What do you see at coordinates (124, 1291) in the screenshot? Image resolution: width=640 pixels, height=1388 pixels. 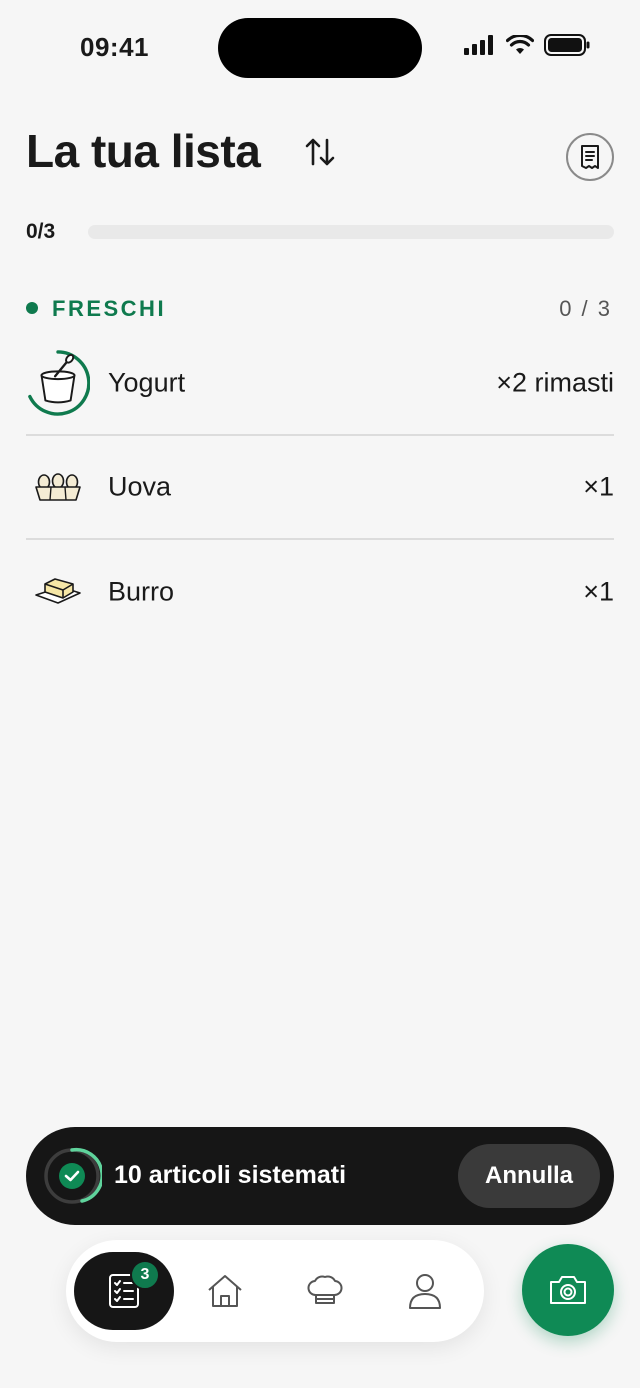 I see `nav-tab-list: 3` at bounding box center [124, 1291].